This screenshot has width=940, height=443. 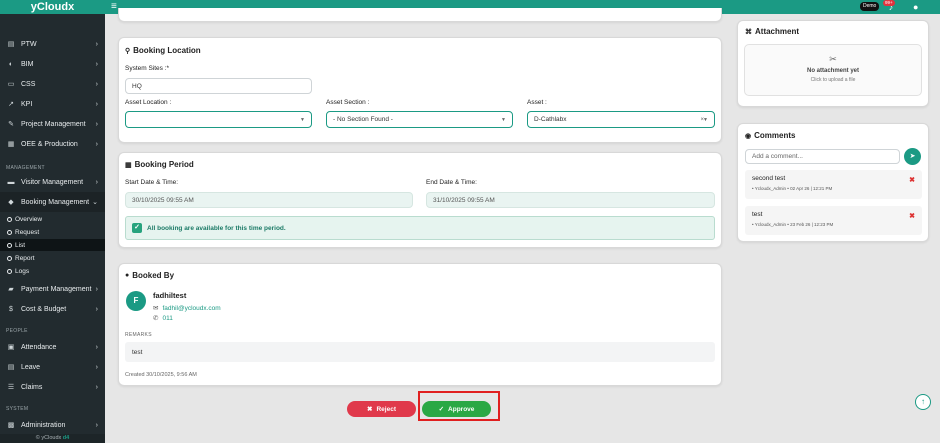 I want to click on sidebar-item-visitor-management: ▬ Visitor Management ›, so click(x=52, y=182).